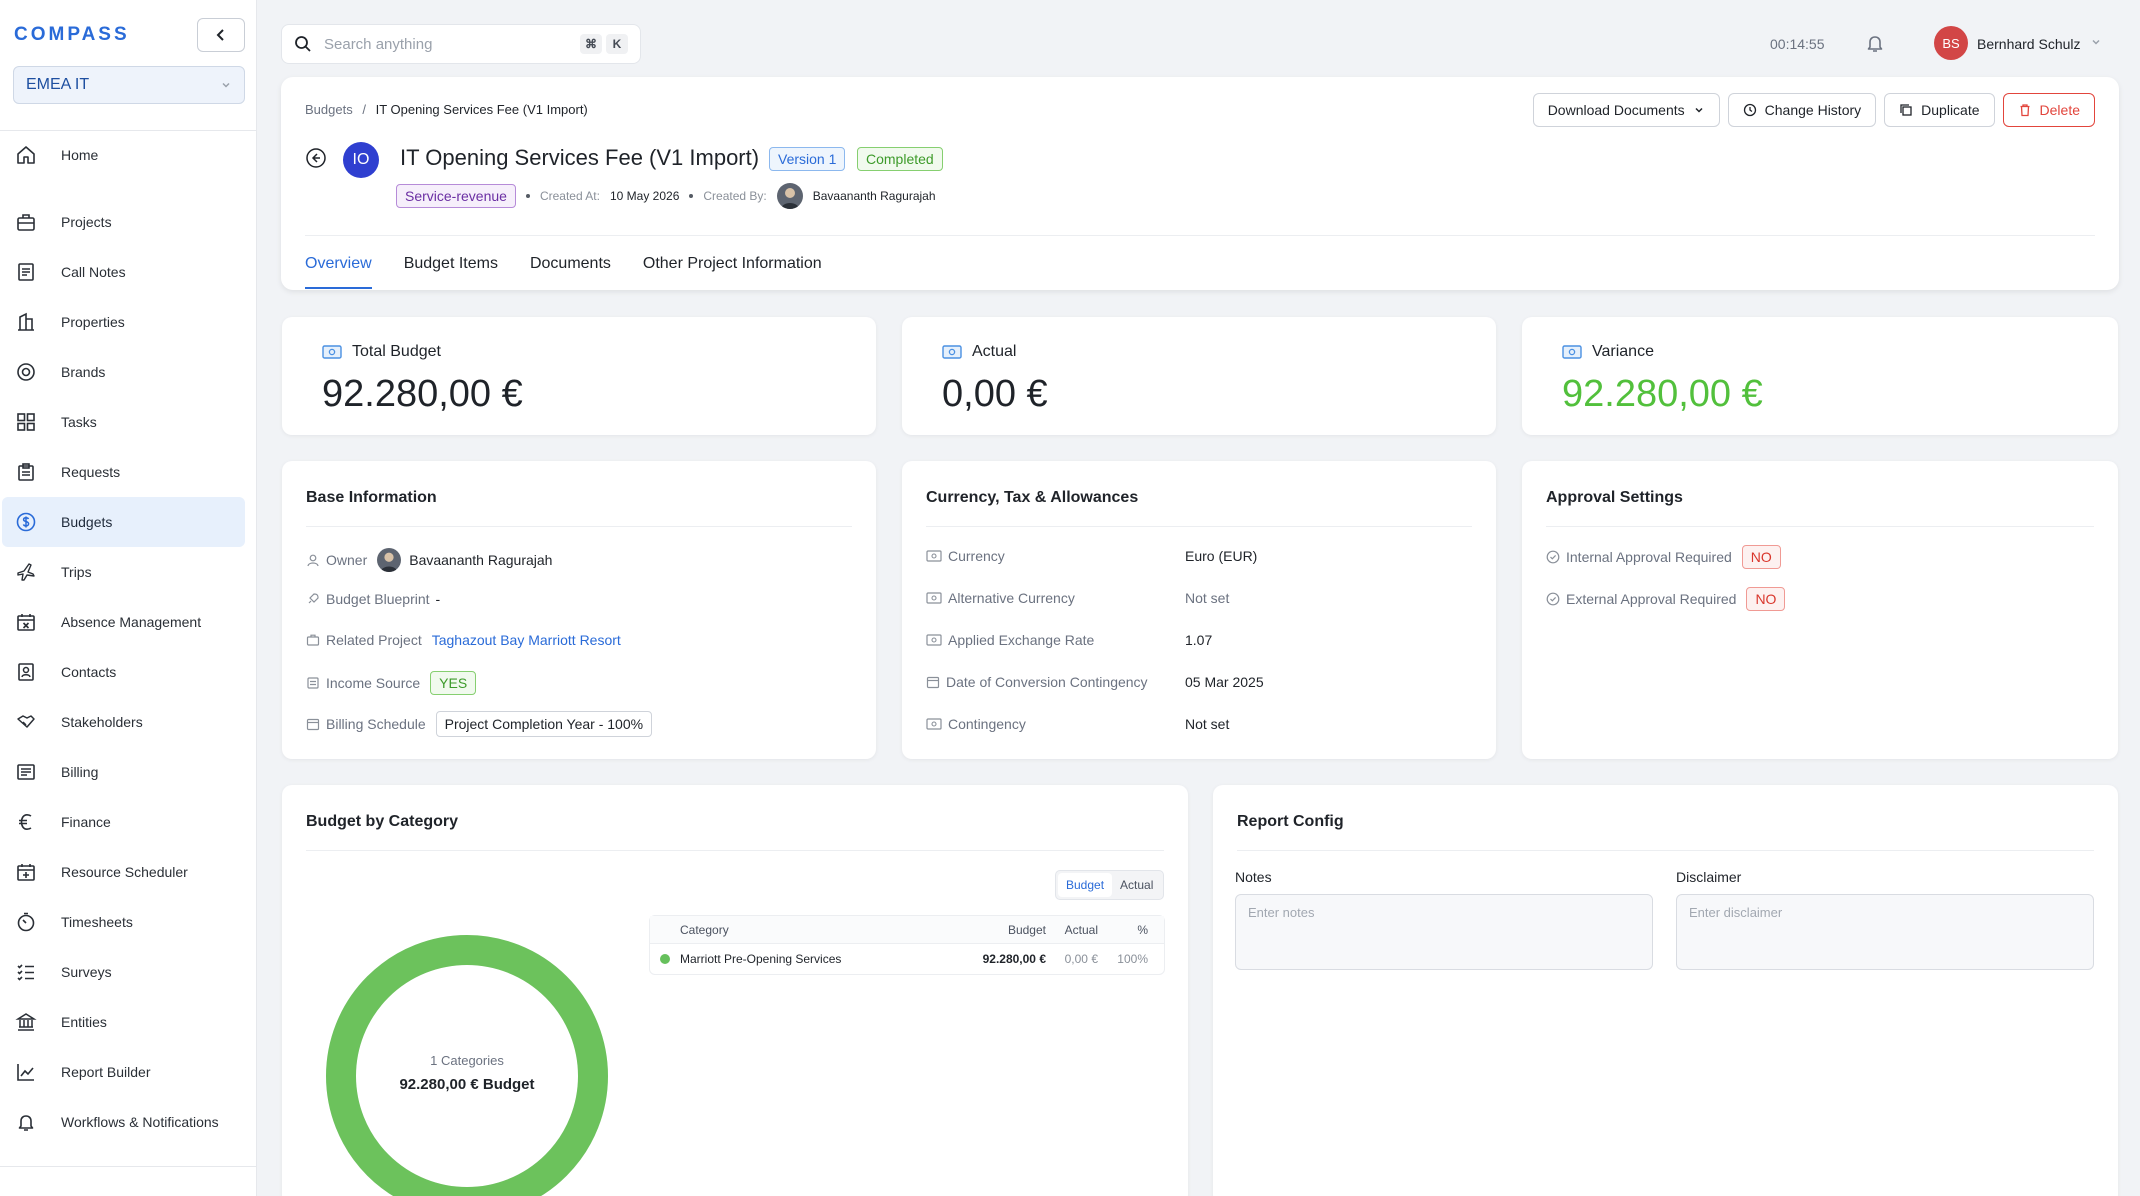 The height and width of the screenshot is (1196, 2140). I want to click on sidebar-item-label: Home, so click(80, 155).